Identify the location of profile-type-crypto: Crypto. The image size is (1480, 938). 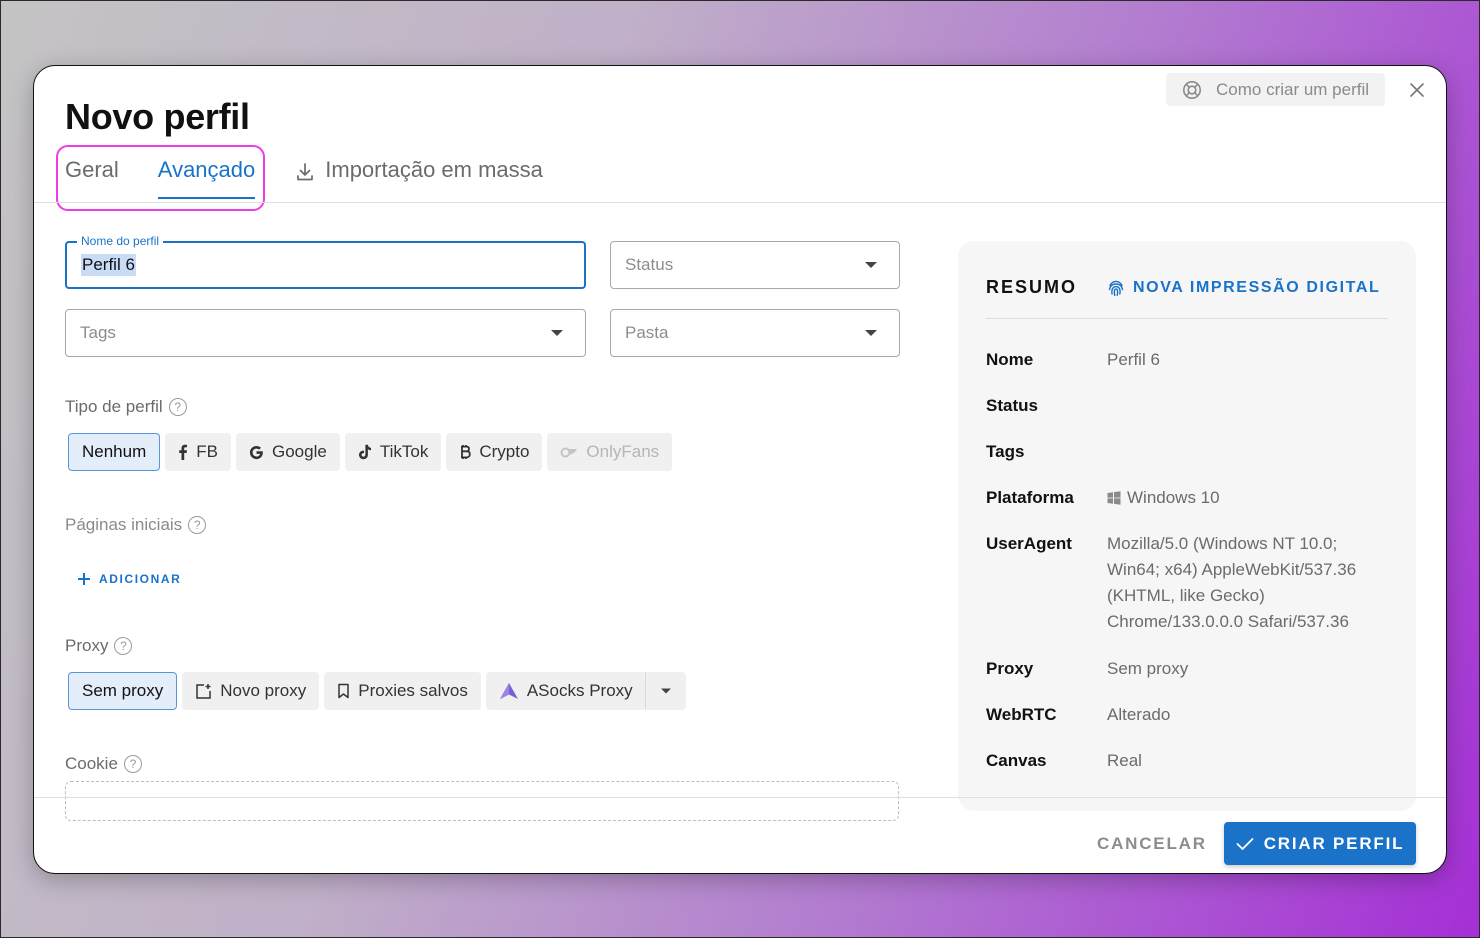
(494, 452).